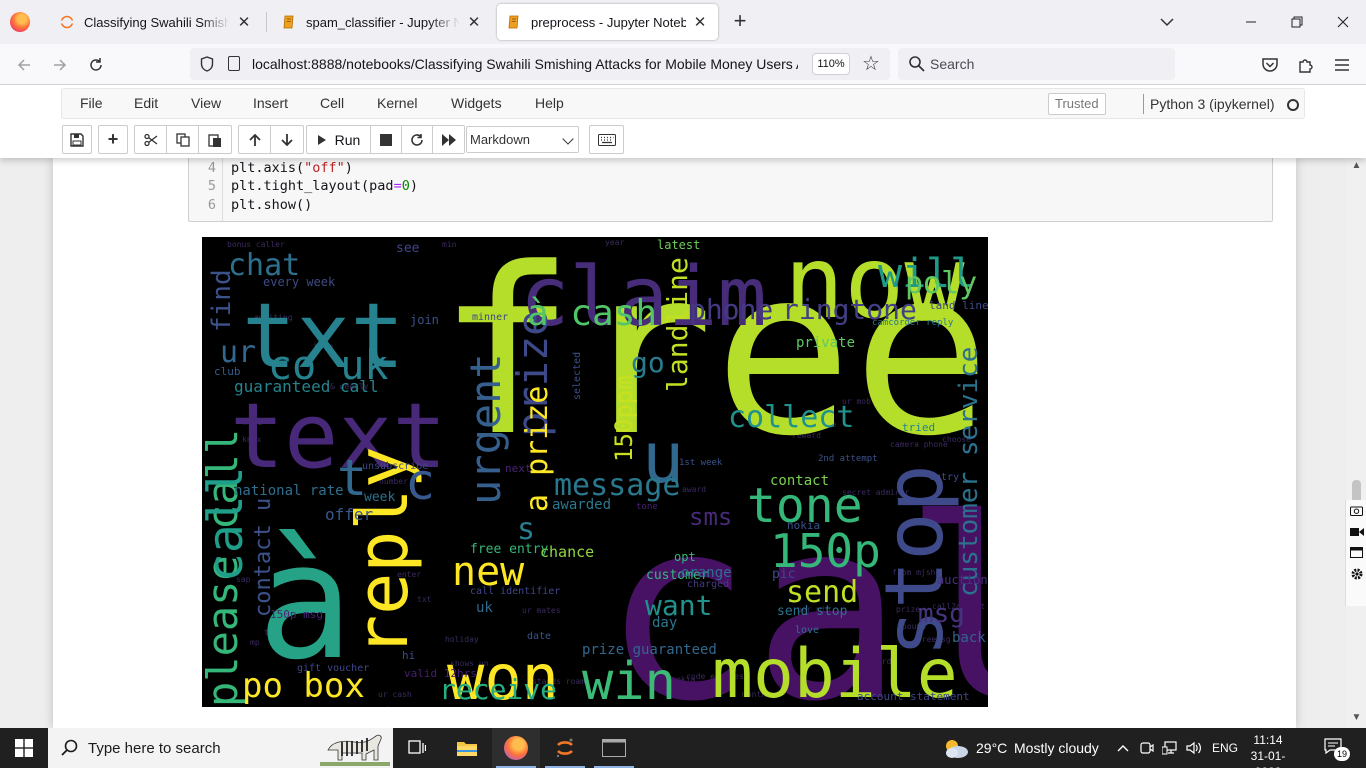  Describe the element at coordinates (956, 748) in the screenshot. I see `weather-cloud-sun-icon` at that location.